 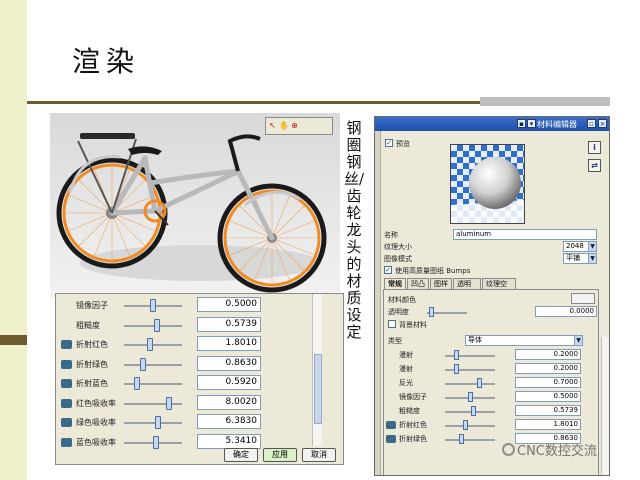 What do you see at coordinates (413, 439) in the screenshot?
I see `editor-param-label: 折射绿色` at bounding box center [413, 439].